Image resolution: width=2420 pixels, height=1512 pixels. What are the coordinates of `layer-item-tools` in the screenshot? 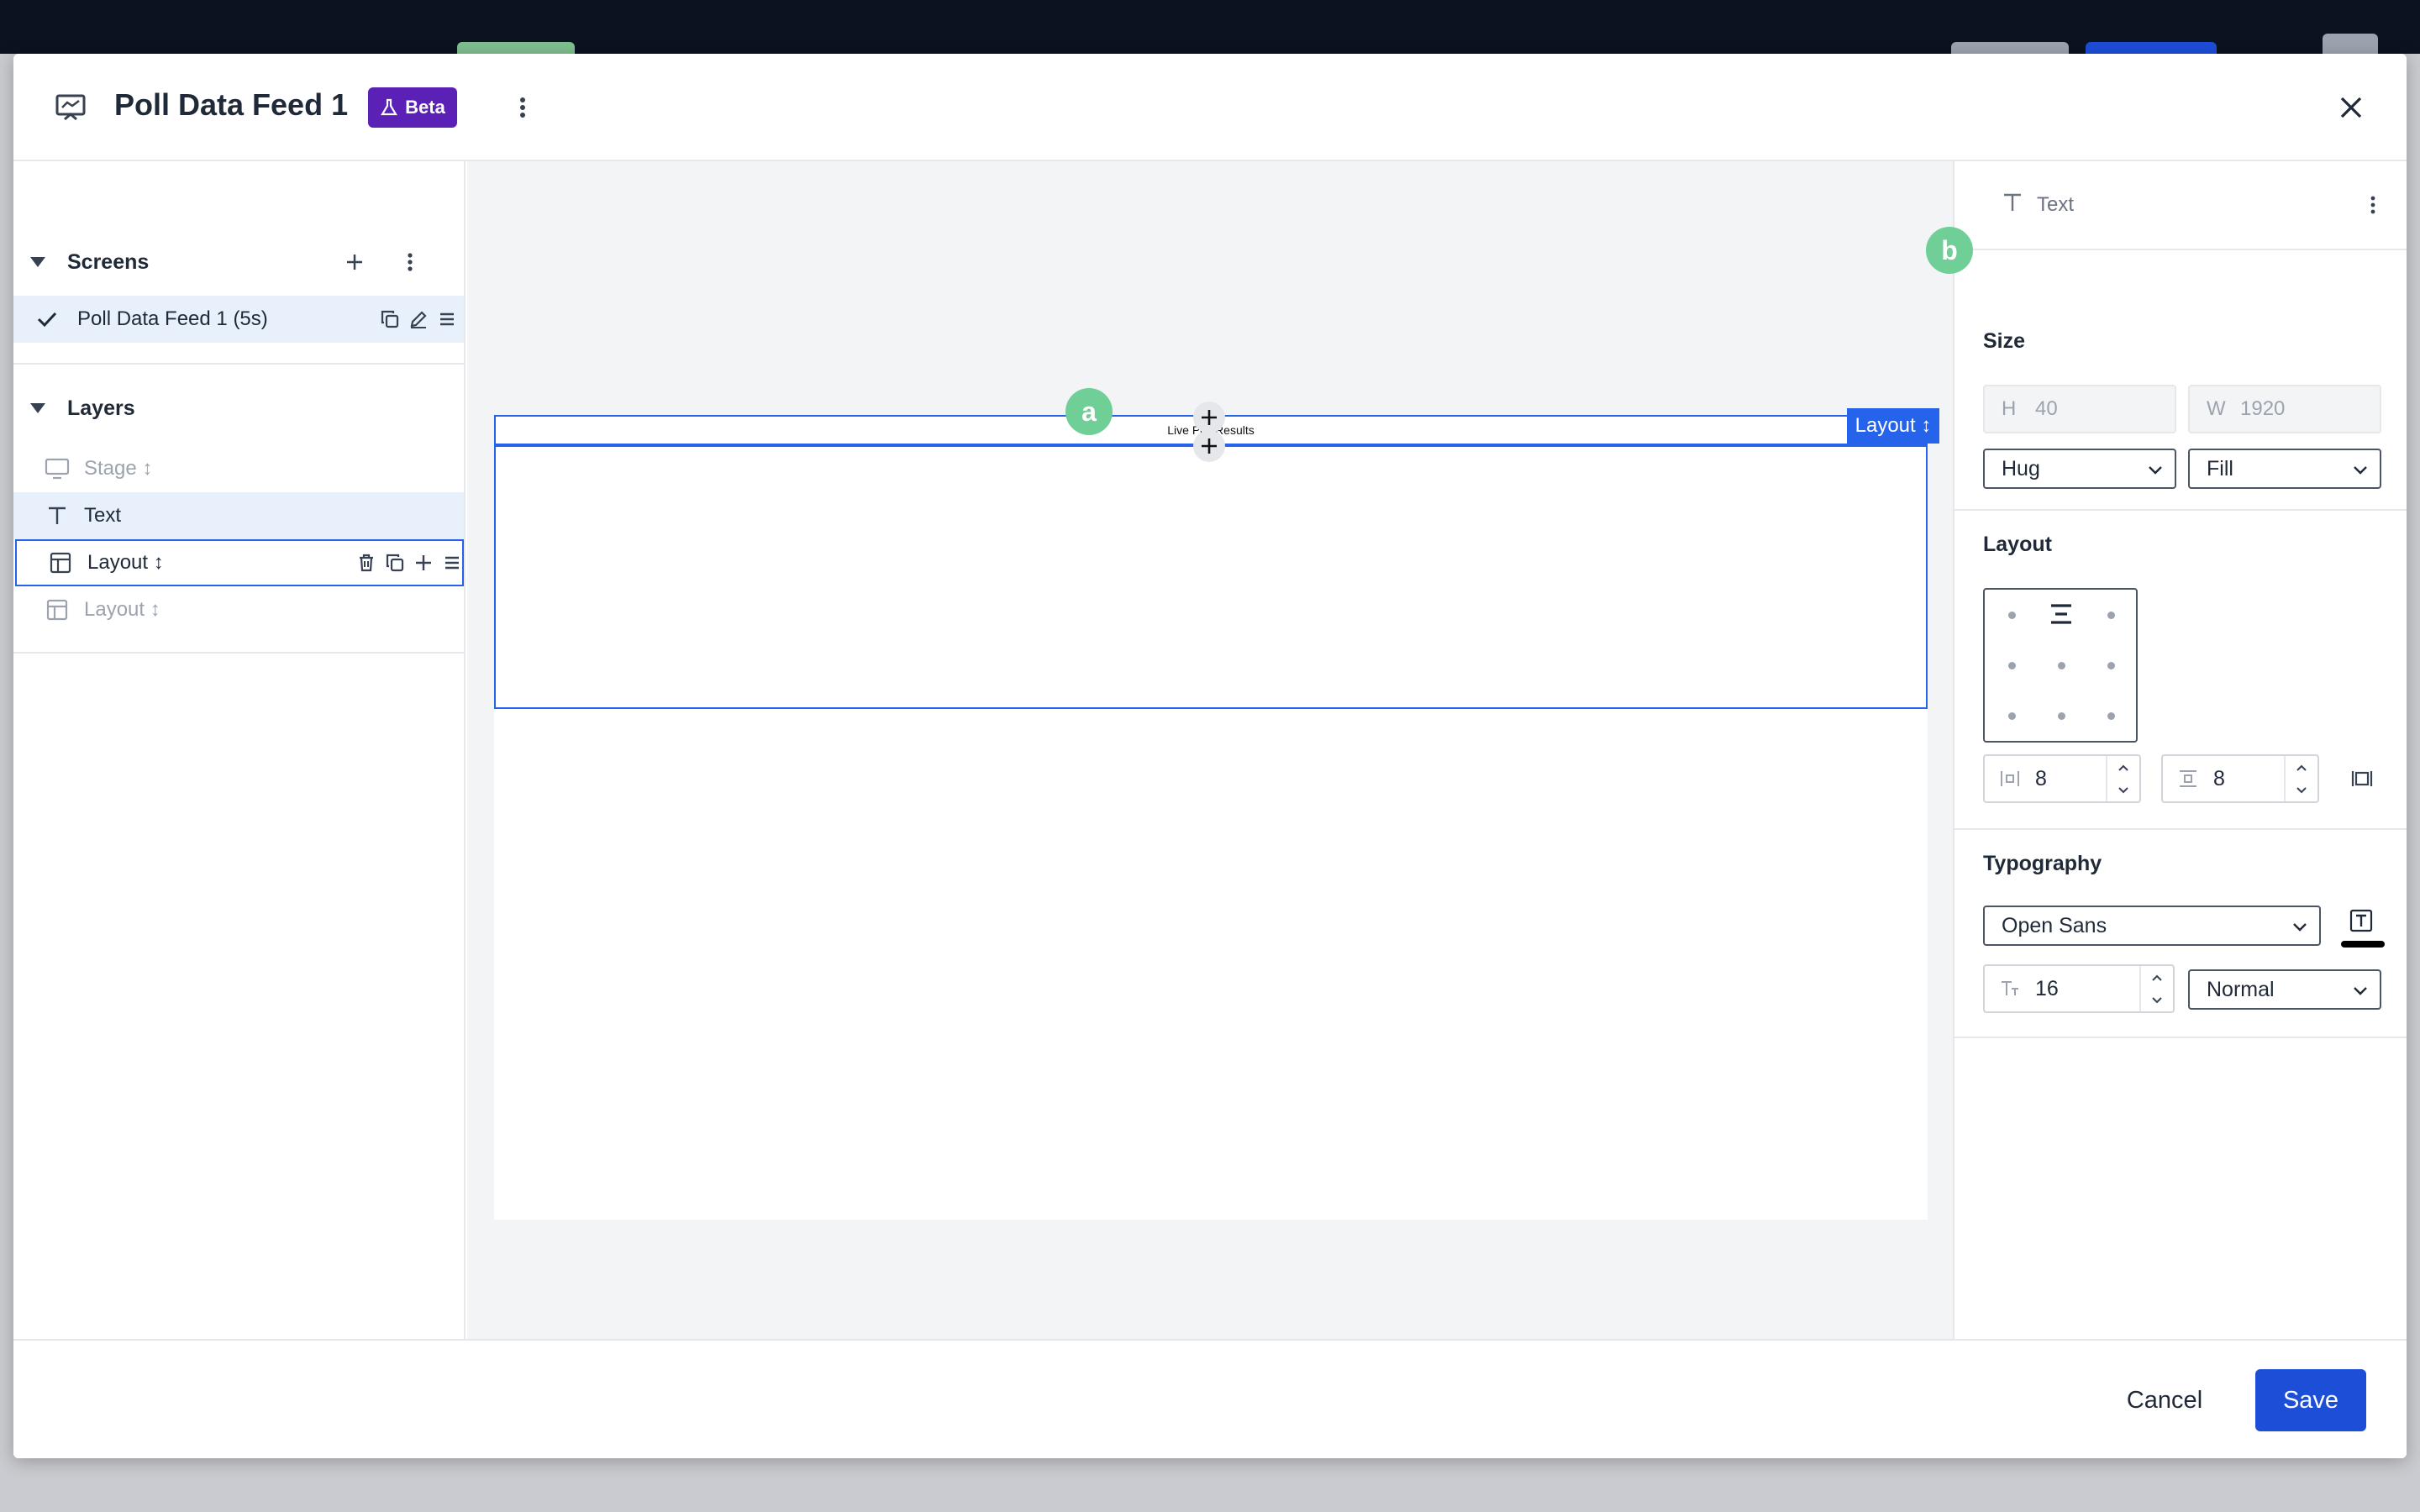 It's located at (409, 563).